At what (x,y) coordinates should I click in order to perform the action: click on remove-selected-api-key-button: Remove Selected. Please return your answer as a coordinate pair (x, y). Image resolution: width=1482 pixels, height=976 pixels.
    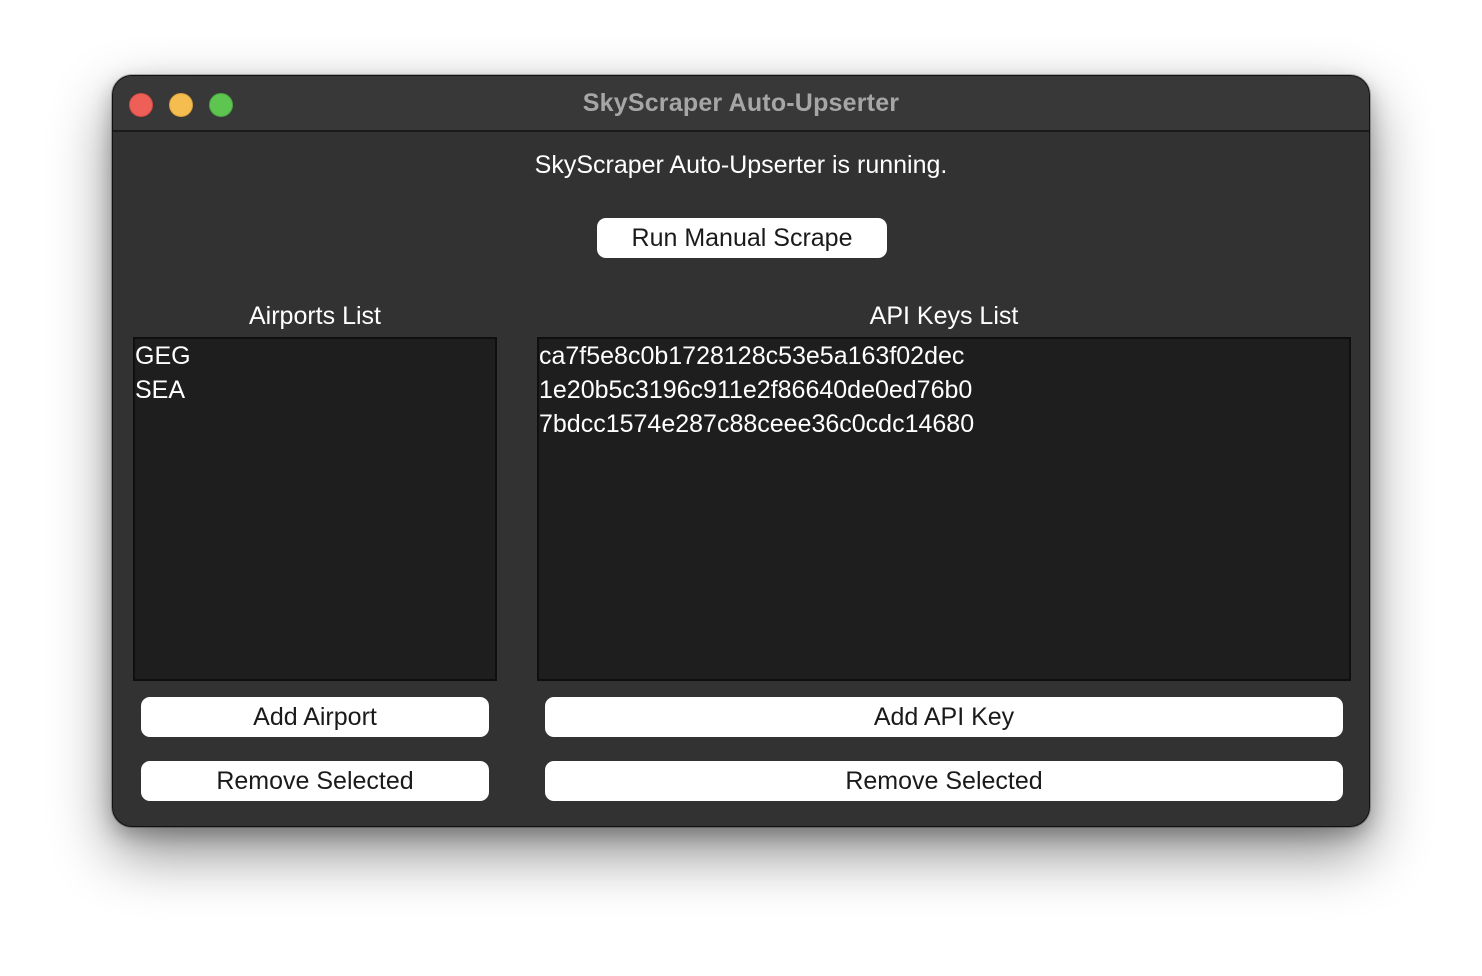
    Looking at the image, I should click on (944, 781).